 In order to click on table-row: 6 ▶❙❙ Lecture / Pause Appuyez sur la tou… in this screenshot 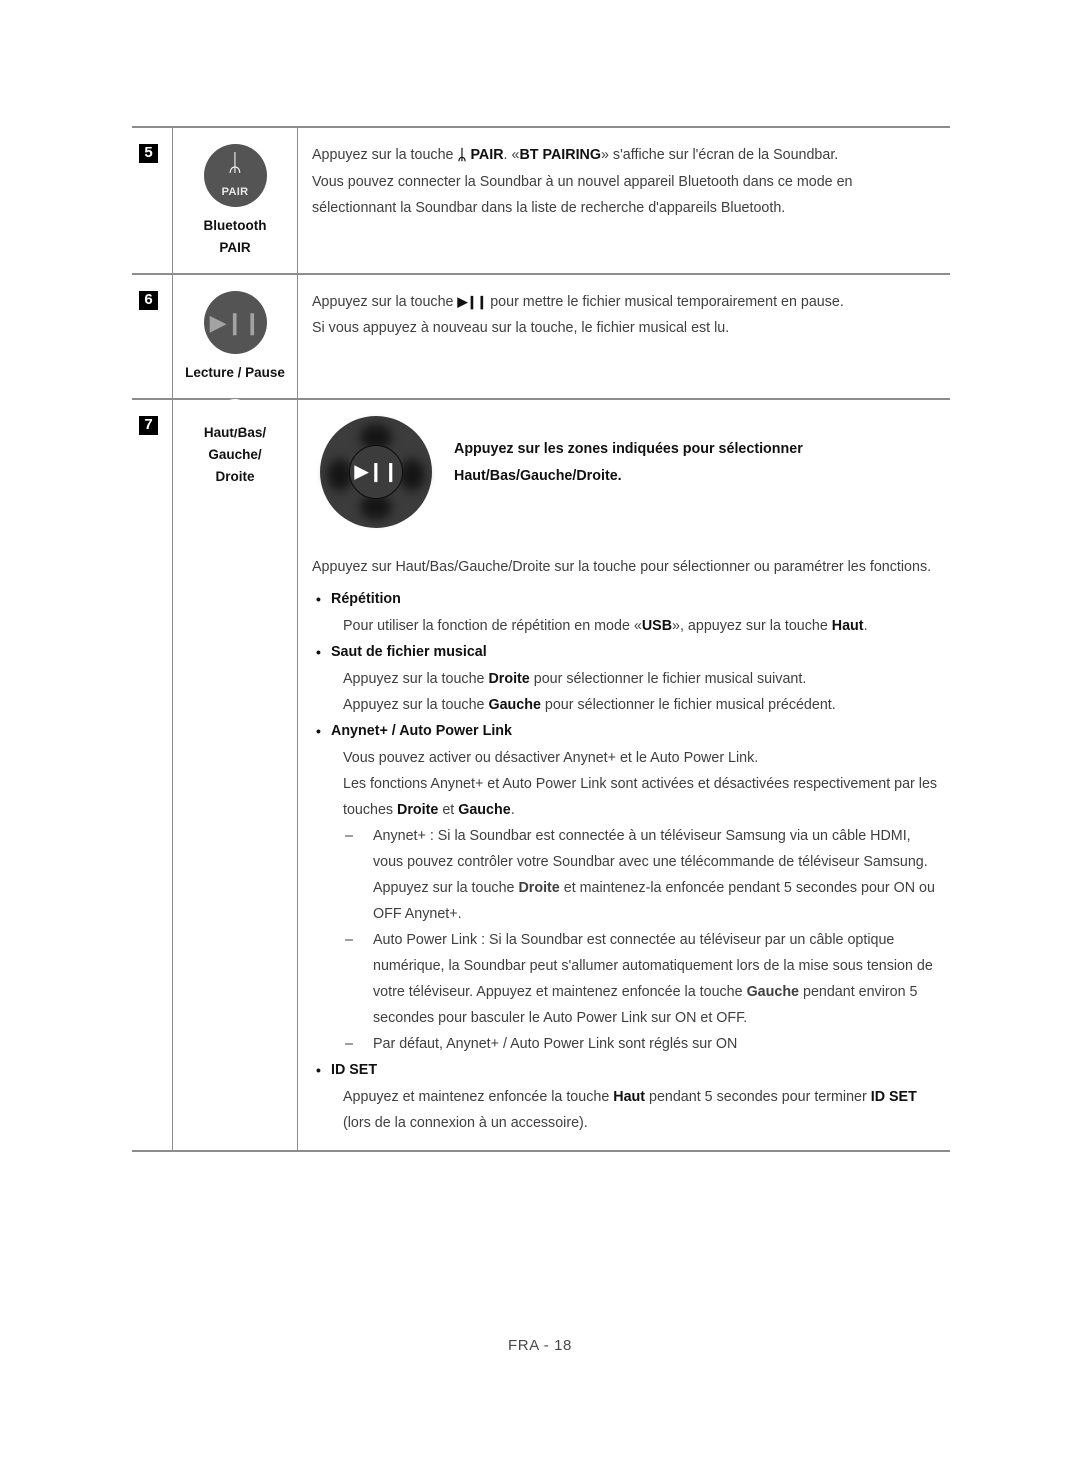, I will do `click(541, 337)`.